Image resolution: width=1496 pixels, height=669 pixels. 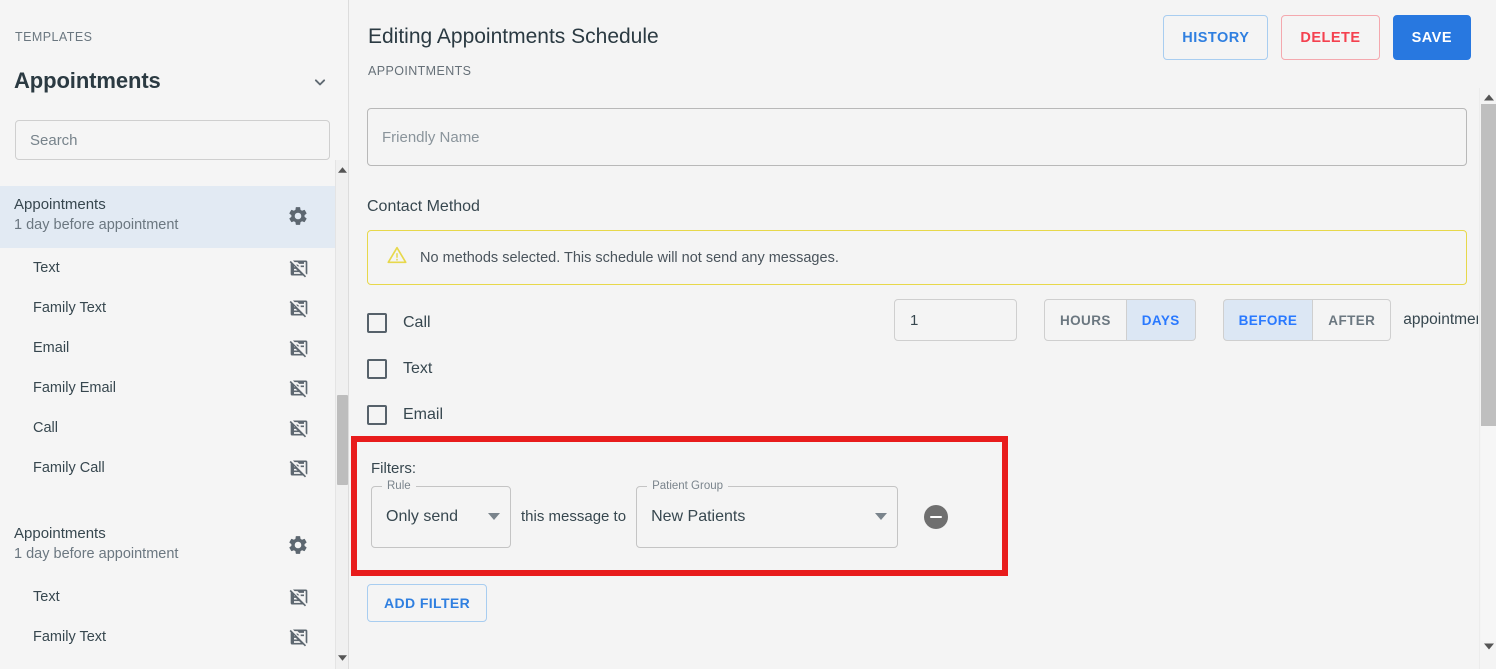 I want to click on remove-circle-icon, so click(x=936, y=517).